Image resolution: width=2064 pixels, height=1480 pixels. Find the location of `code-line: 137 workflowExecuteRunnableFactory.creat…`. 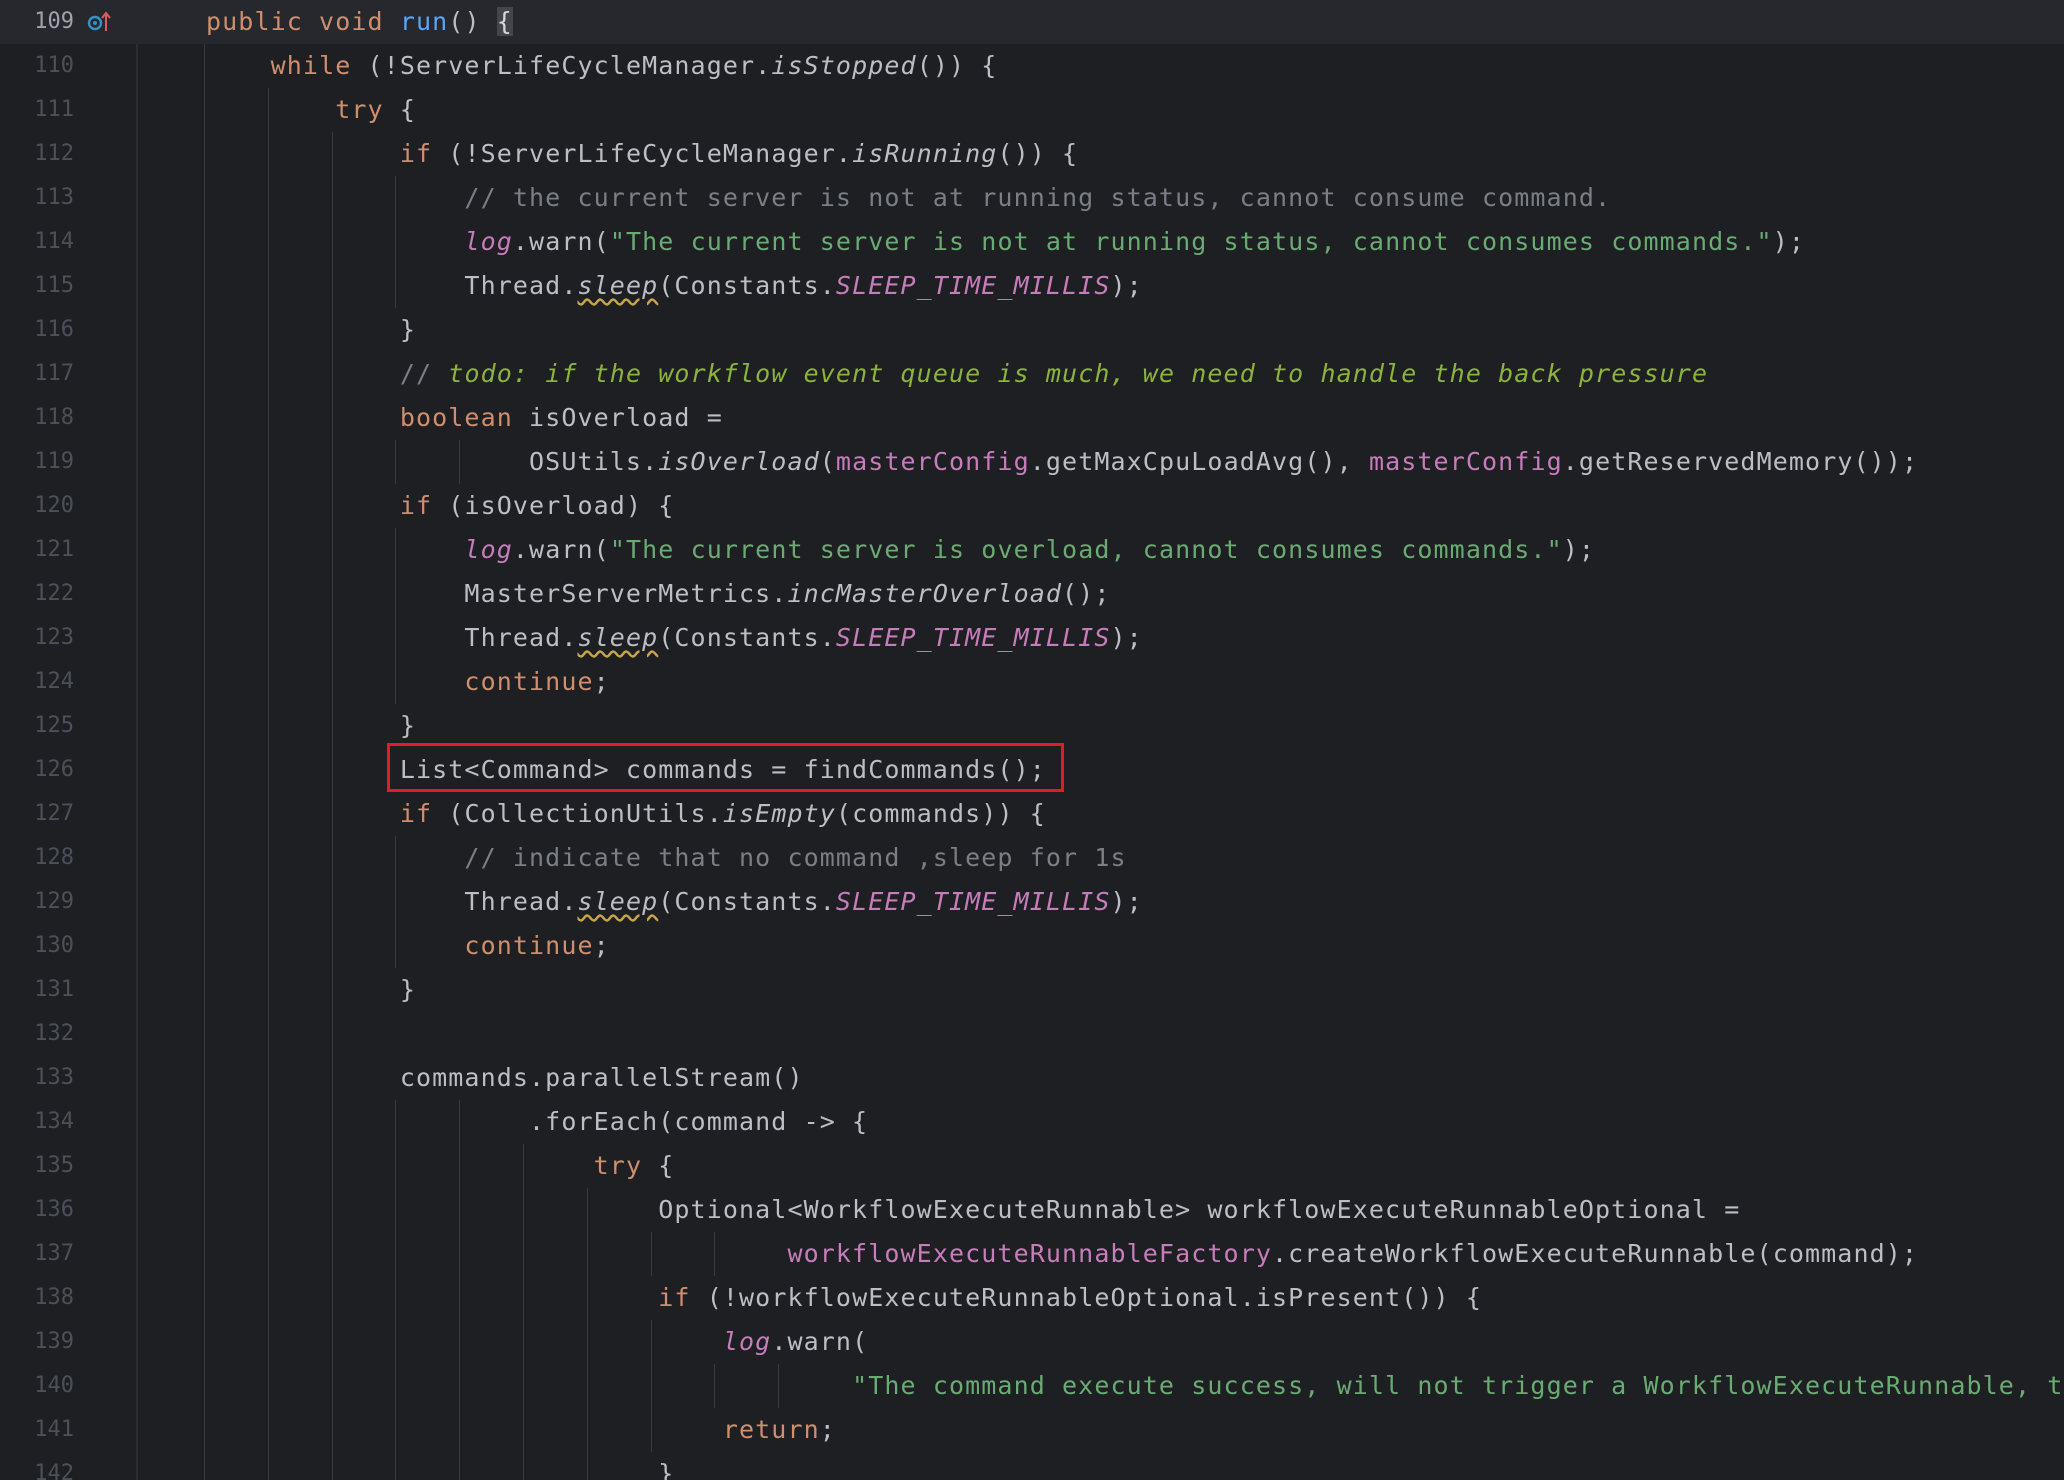

code-line: 137 workflowExecuteRunnableFactory.creat… is located at coordinates (1032, 1254).